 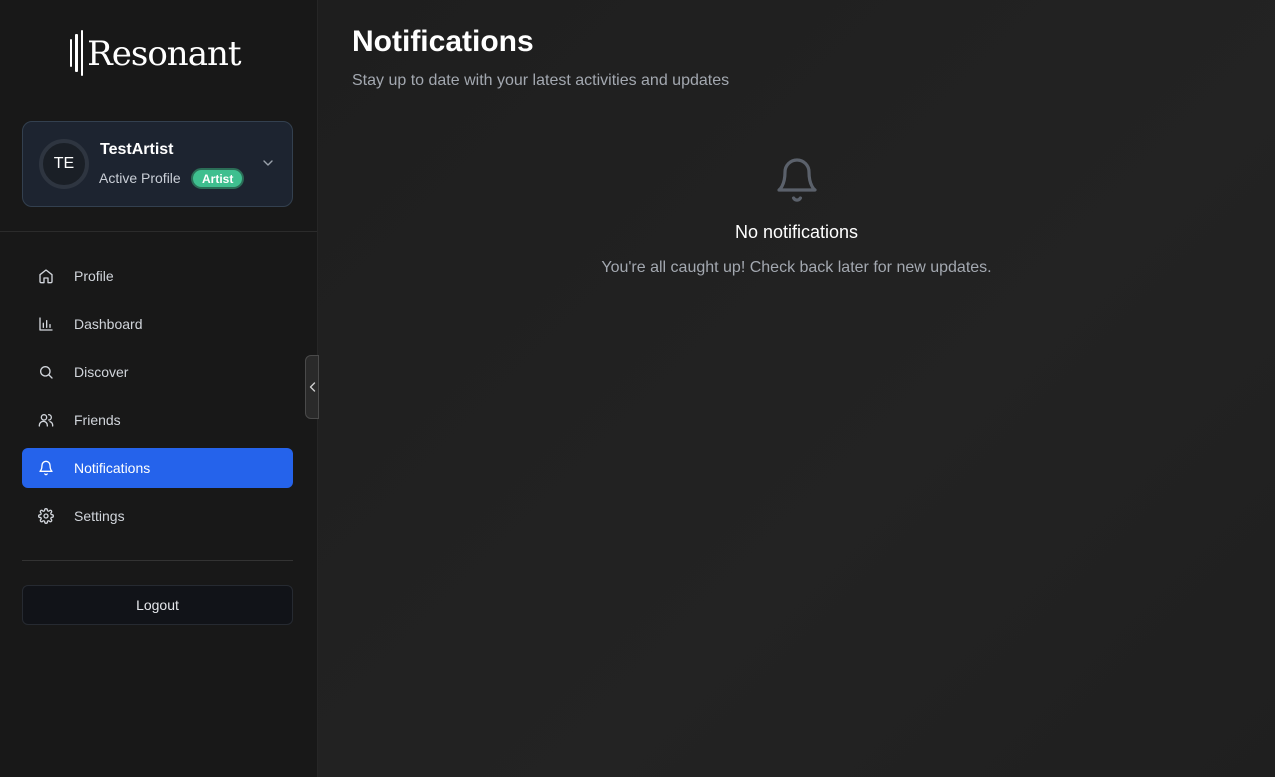 What do you see at coordinates (157, 605) in the screenshot?
I see `logout-button: Logout` at bounding box center [157, 605].